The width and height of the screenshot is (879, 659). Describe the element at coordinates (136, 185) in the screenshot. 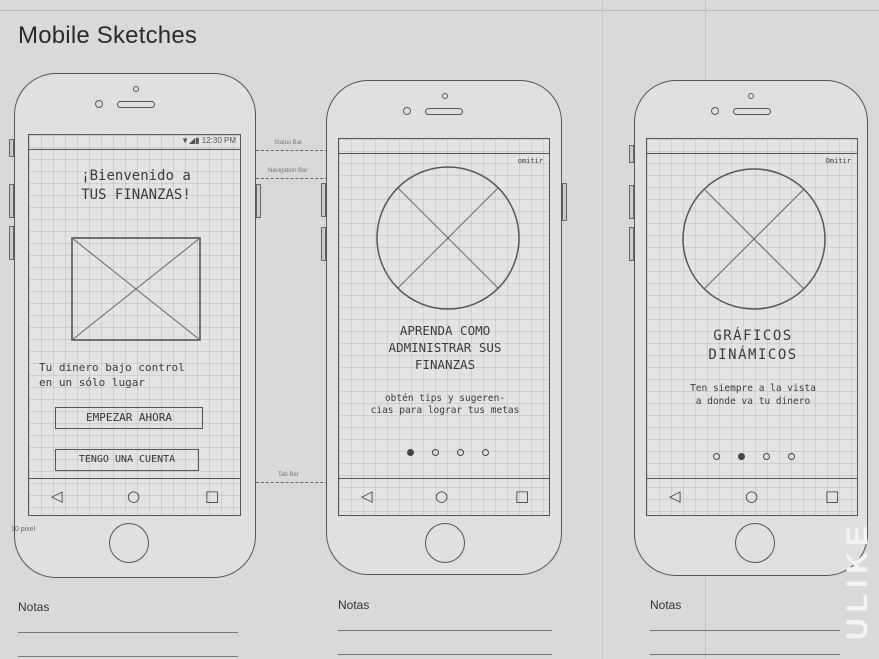

I see `welcome-heading: ¡Bienvenido a TUS FINANZAS!` at that location.